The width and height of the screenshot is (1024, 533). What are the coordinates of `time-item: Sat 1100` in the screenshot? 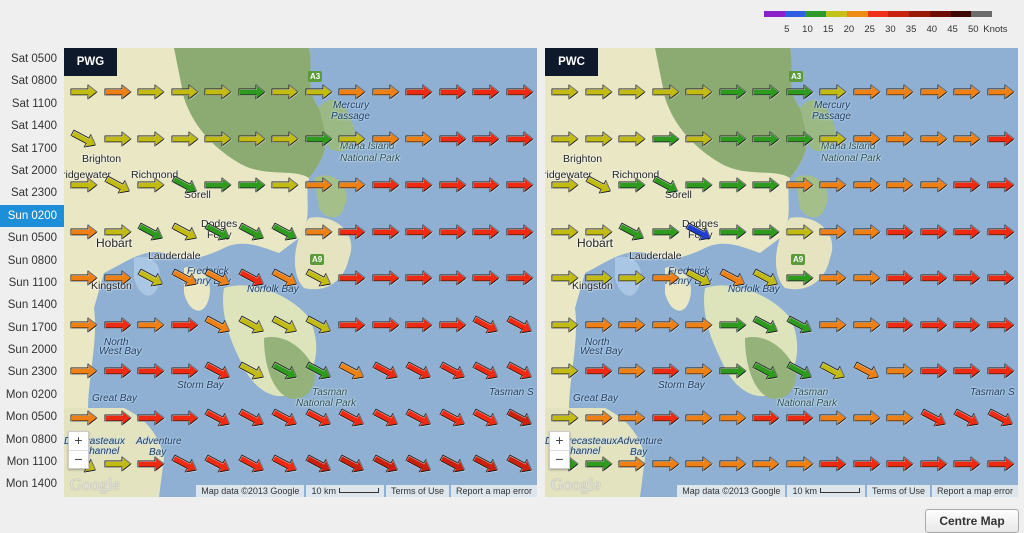 It's located at (32, 104).